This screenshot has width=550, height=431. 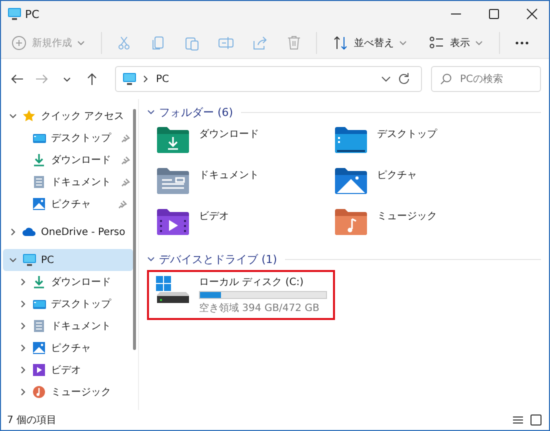 I want to click on tiles-view-icon, so click(x=536, y=420).